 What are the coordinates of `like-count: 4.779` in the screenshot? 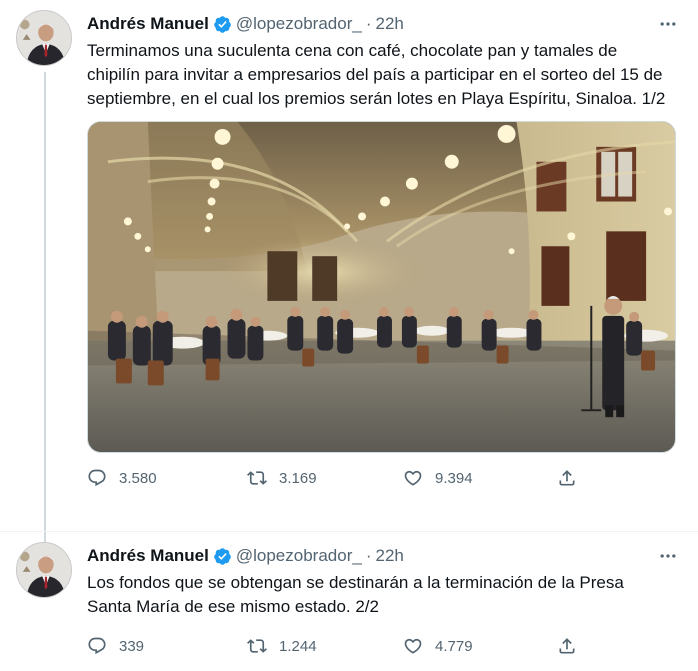 It's located at (454, 646).